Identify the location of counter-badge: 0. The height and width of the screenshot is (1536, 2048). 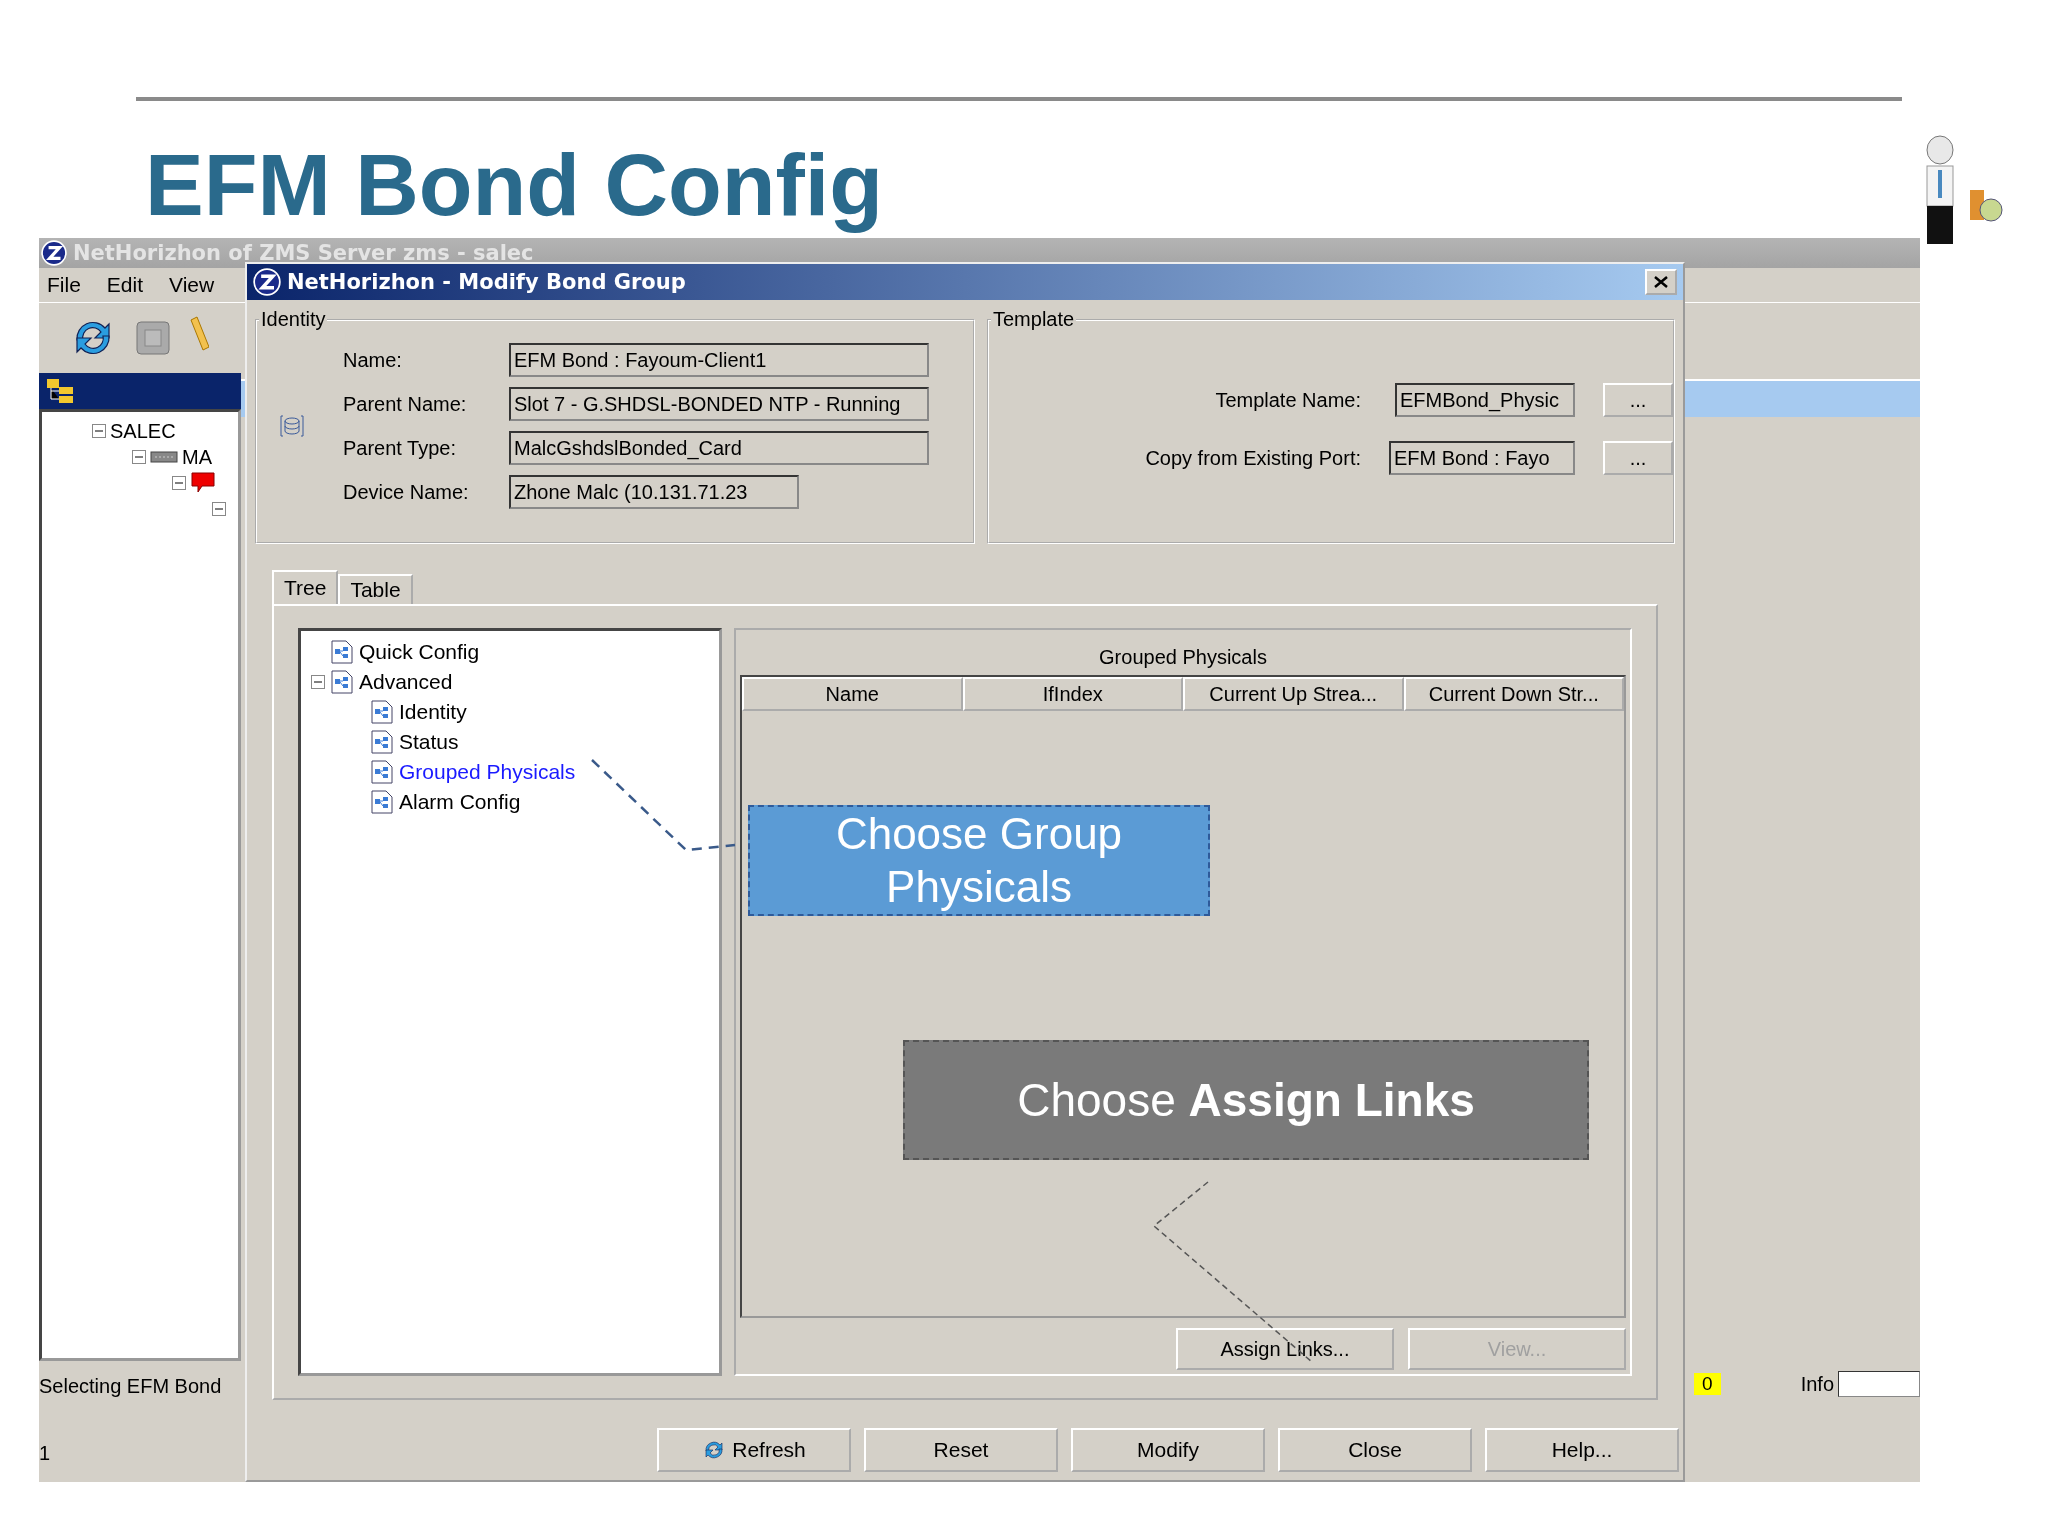
(1707, 1384).